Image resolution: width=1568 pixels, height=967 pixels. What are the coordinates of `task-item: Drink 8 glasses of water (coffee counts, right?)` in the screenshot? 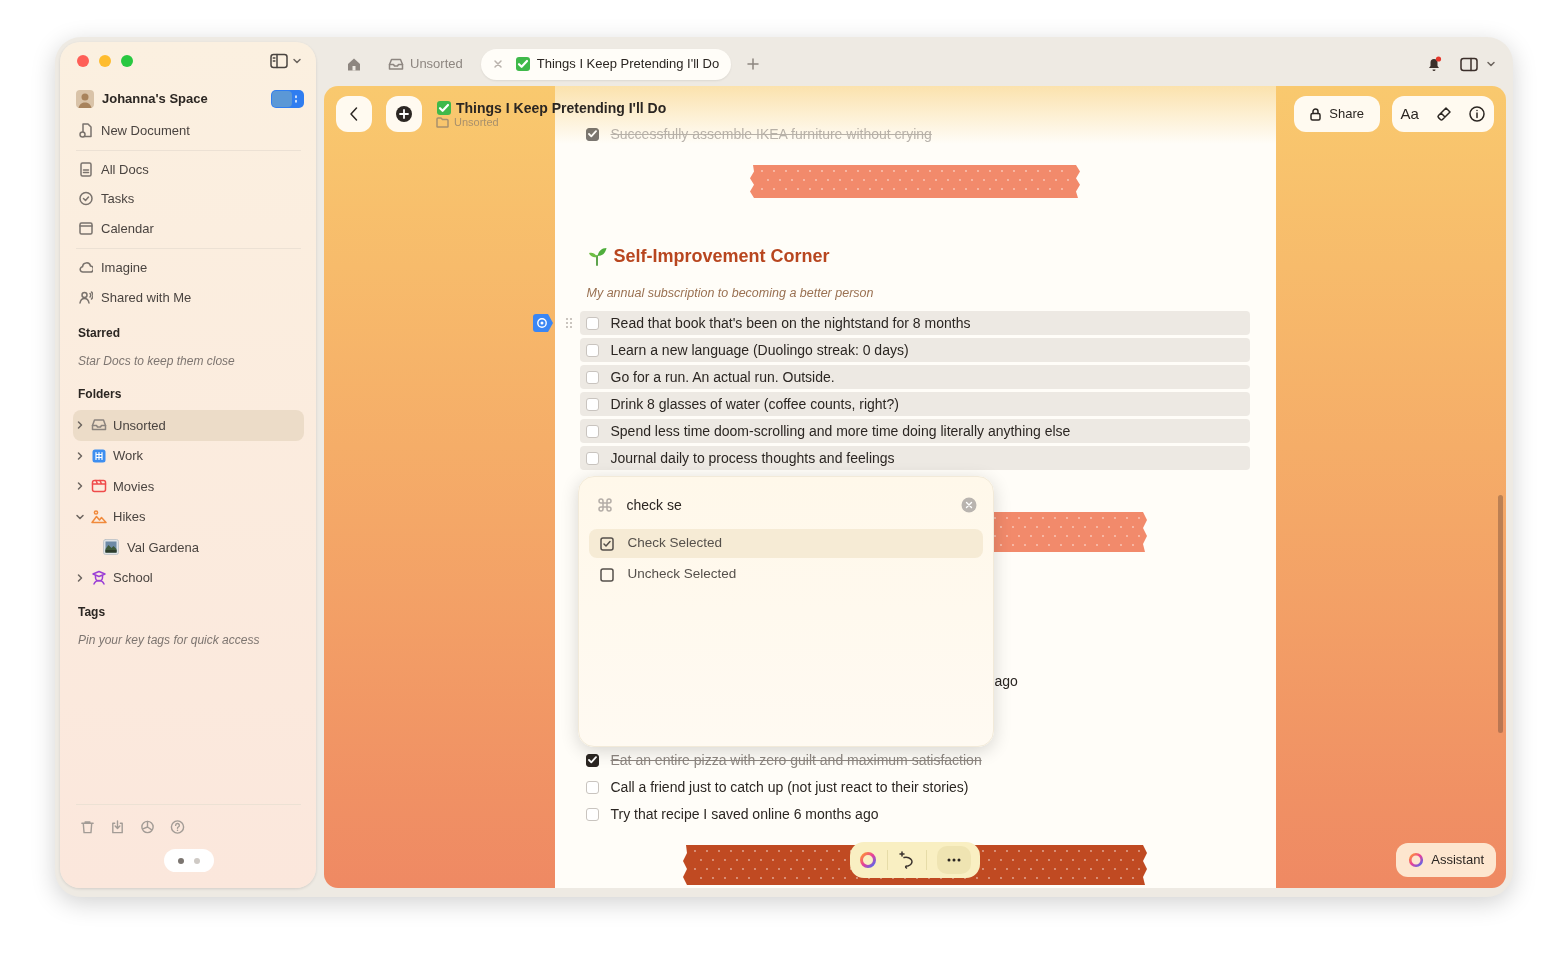 It's located at (914, 404).